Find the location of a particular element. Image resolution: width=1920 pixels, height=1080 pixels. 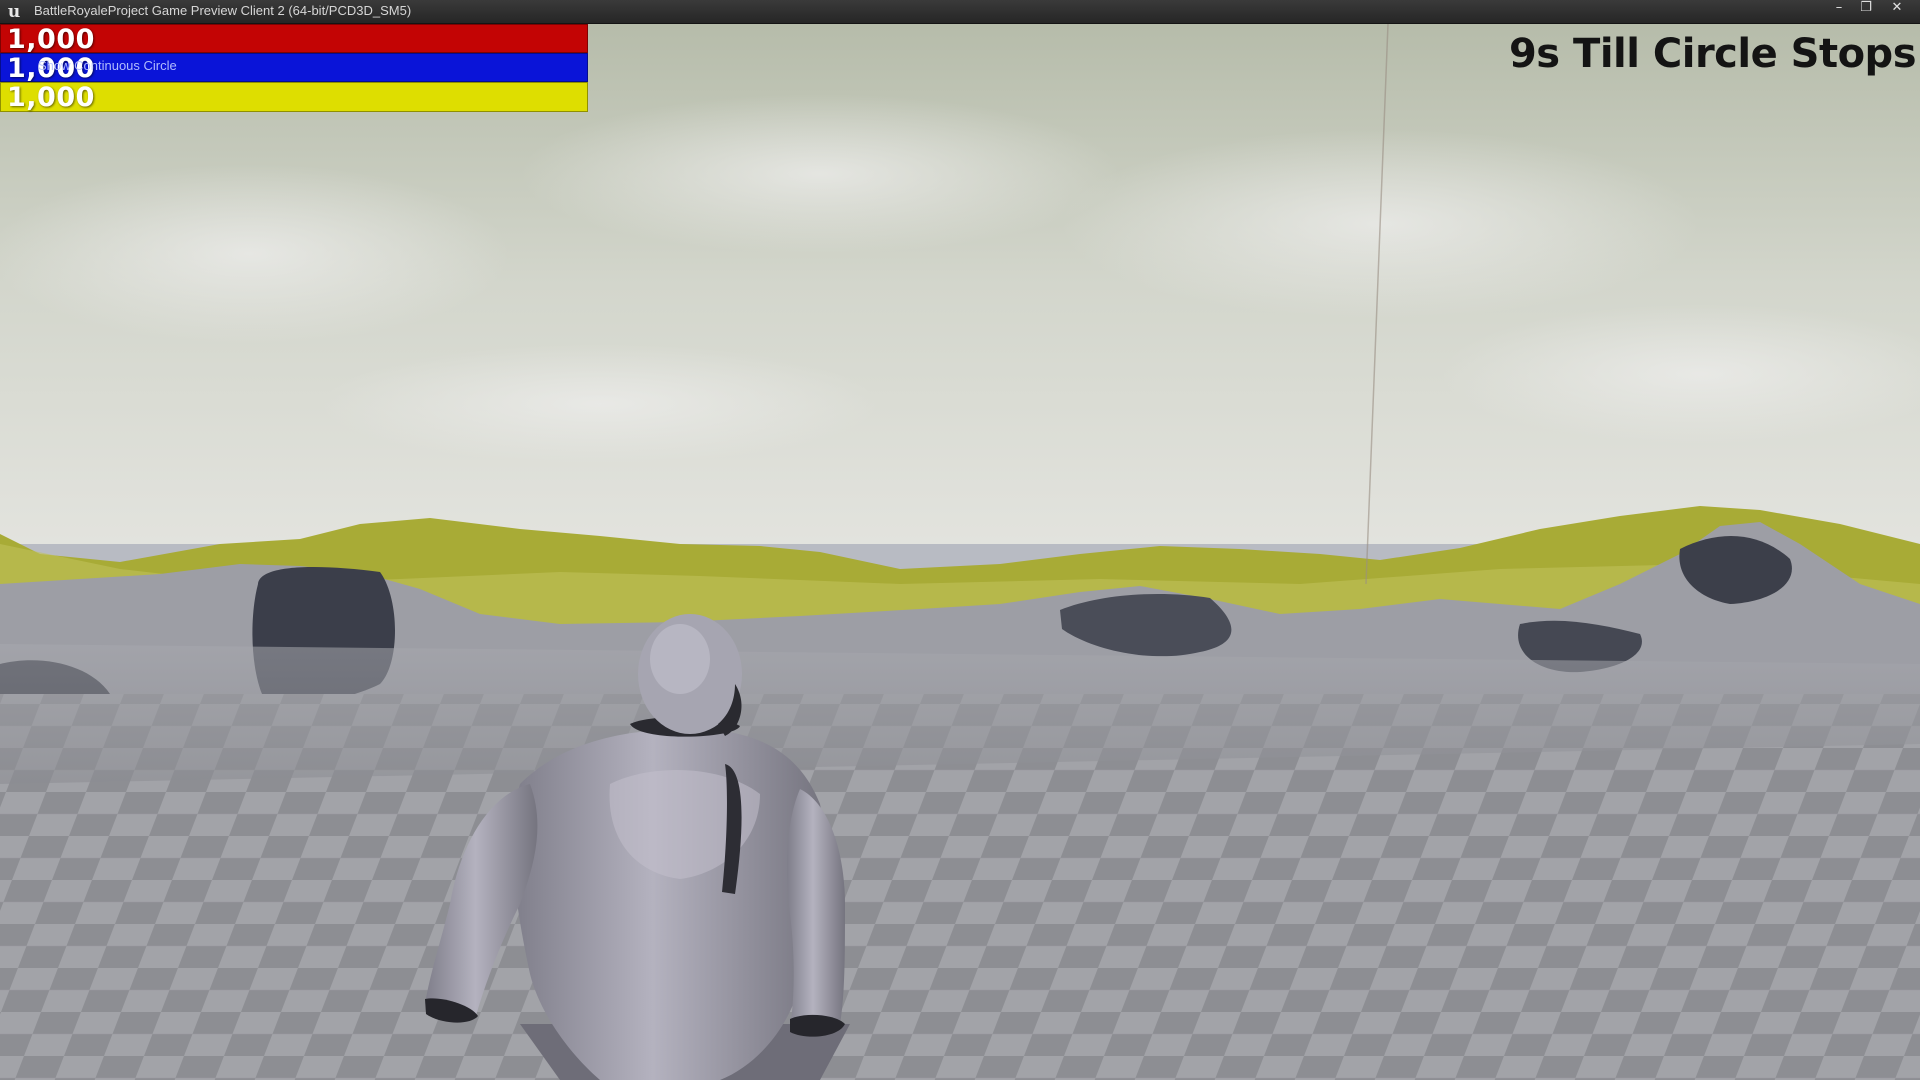

circle-timer: 9s Till Circle Stops is located at coordinates (1712, 54).